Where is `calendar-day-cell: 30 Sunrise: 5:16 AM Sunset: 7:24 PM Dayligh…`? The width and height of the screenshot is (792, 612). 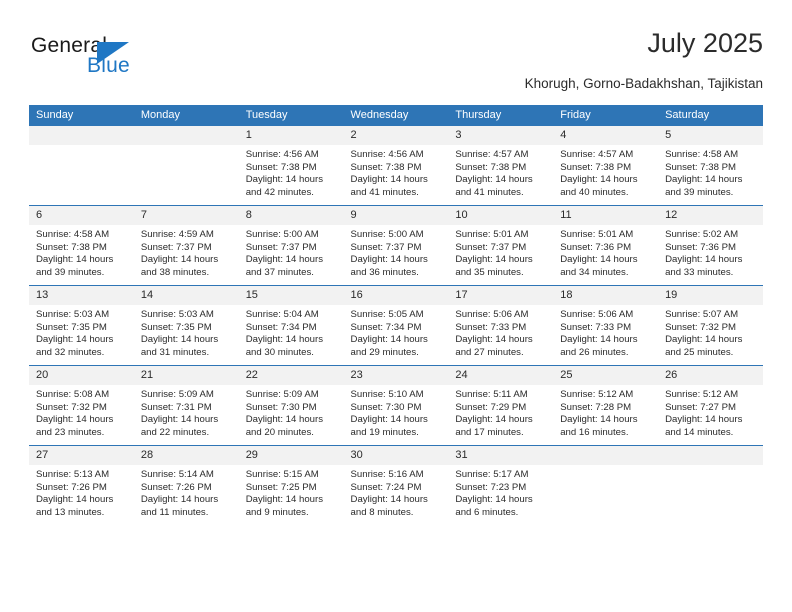
calendar-day-cell: 30 Sunrise: 5:16 AM Sunset: 7:24 PM Dayligh… is located at coordinates (396, 485).